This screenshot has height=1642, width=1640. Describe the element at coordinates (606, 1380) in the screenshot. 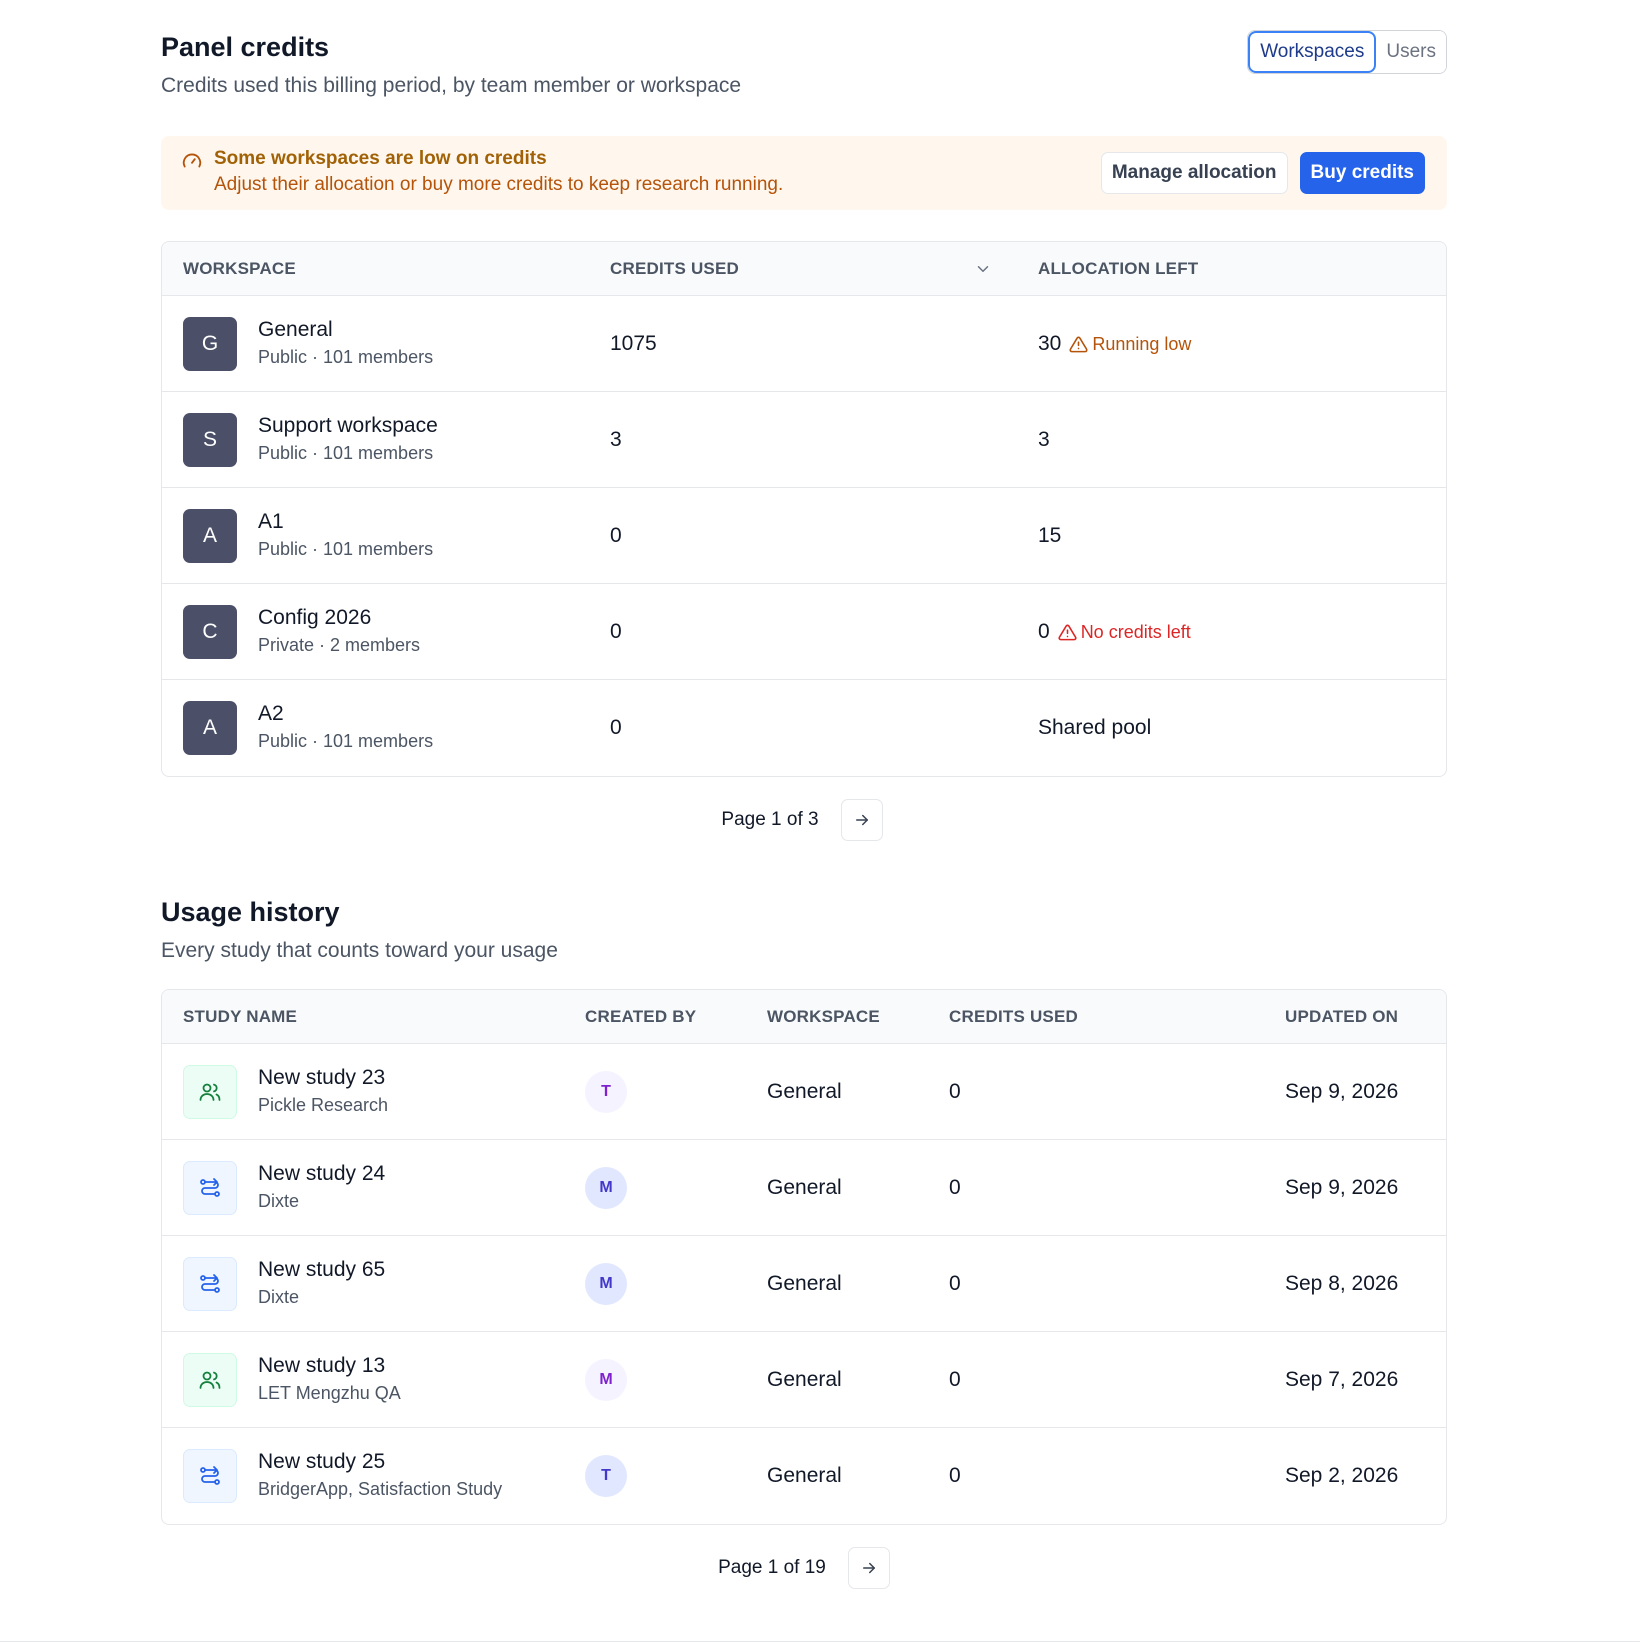

I see `created-by-cell: M` at that location.